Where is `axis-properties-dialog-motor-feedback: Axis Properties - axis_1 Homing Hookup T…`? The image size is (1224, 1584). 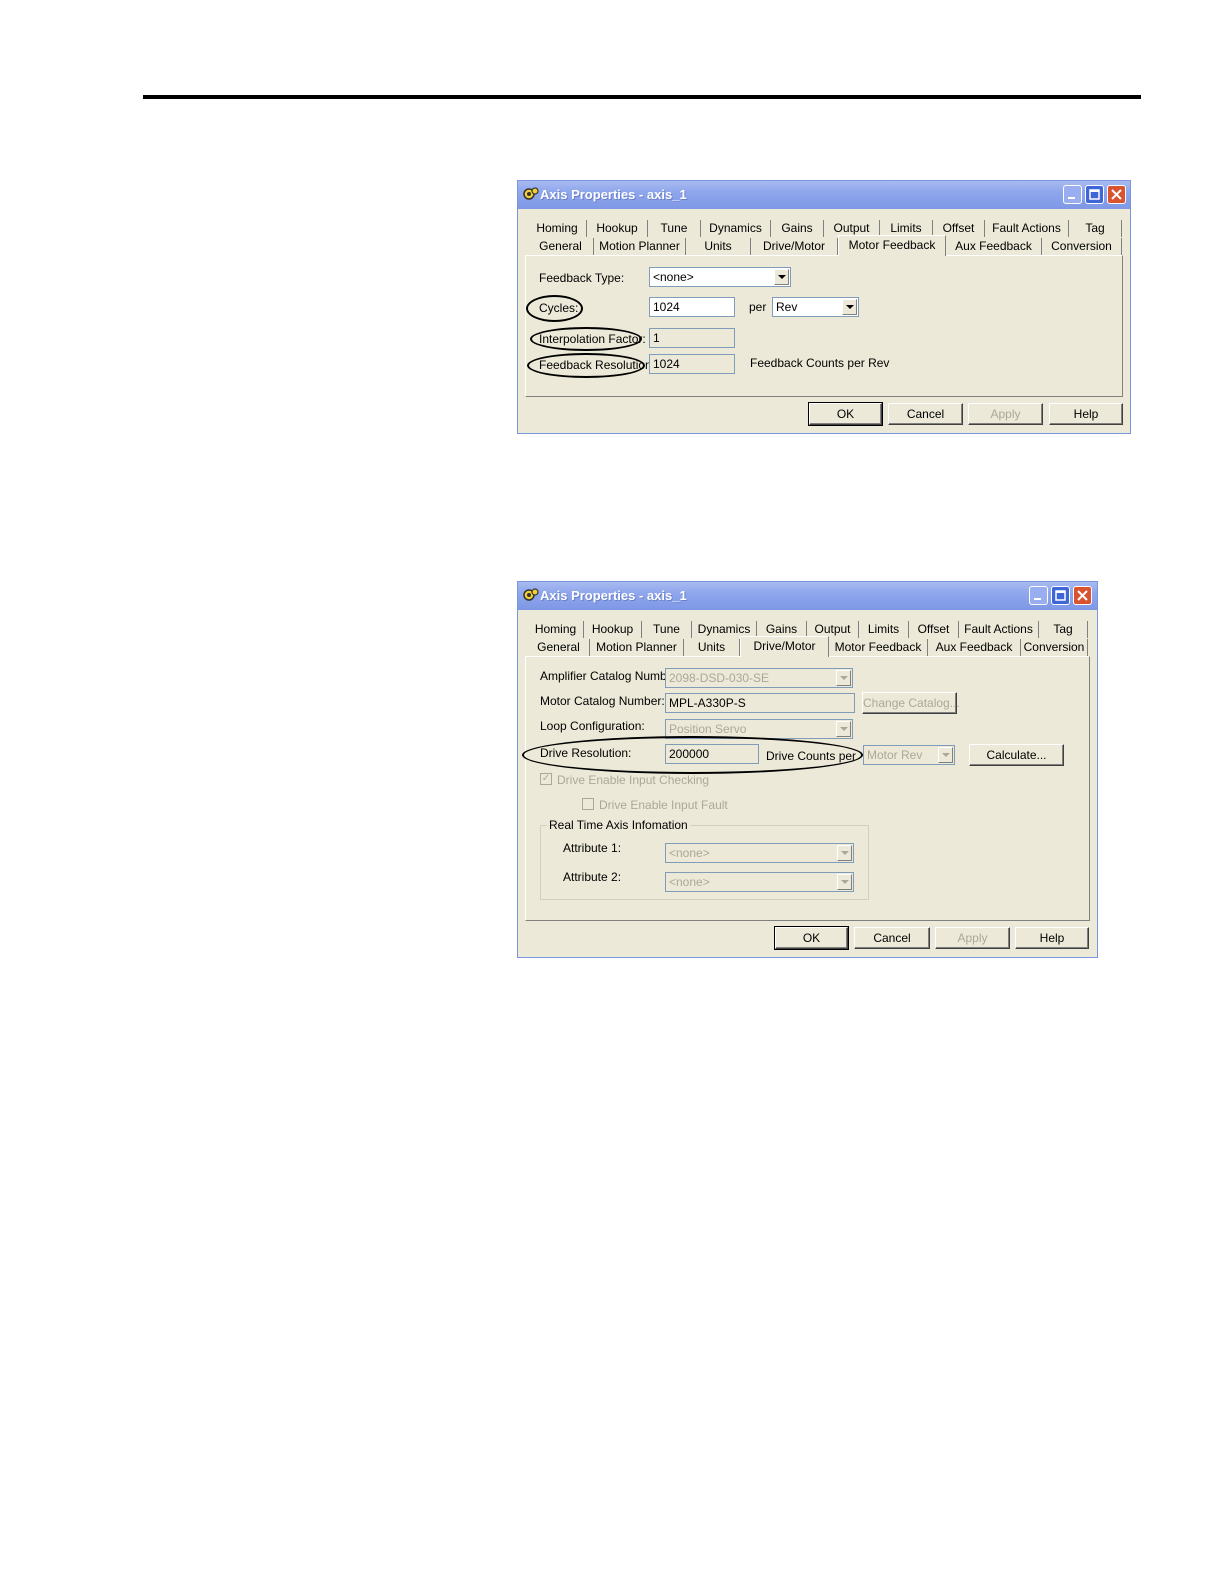
axis-properties-dialog-motor-feedback: Axis Properties - axis_1 Homing Hookup T… is located at coordinates (824, 307).